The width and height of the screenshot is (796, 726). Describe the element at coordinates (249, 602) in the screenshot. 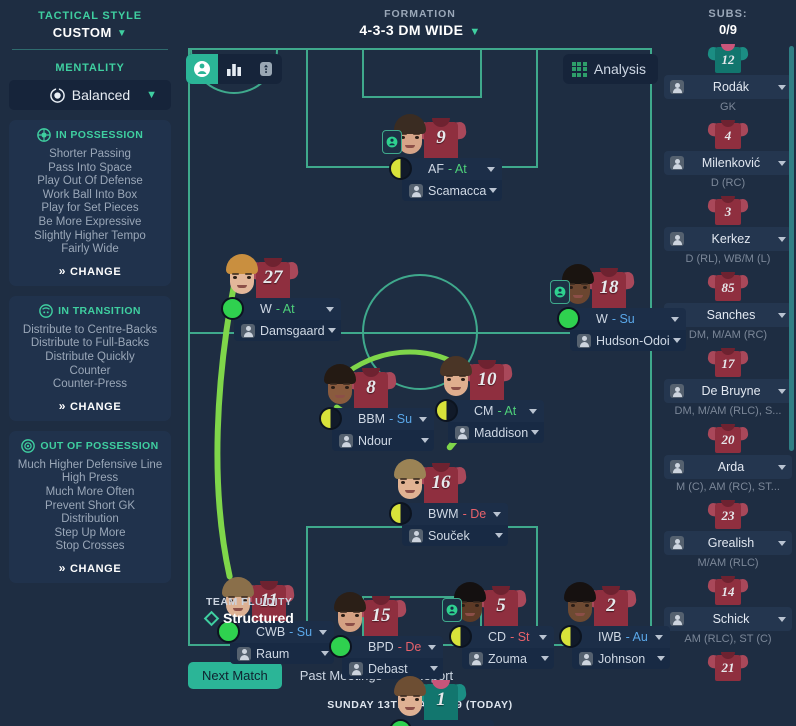

I see `team-fluidity-label: TEAM FLUIDITY` at that location.